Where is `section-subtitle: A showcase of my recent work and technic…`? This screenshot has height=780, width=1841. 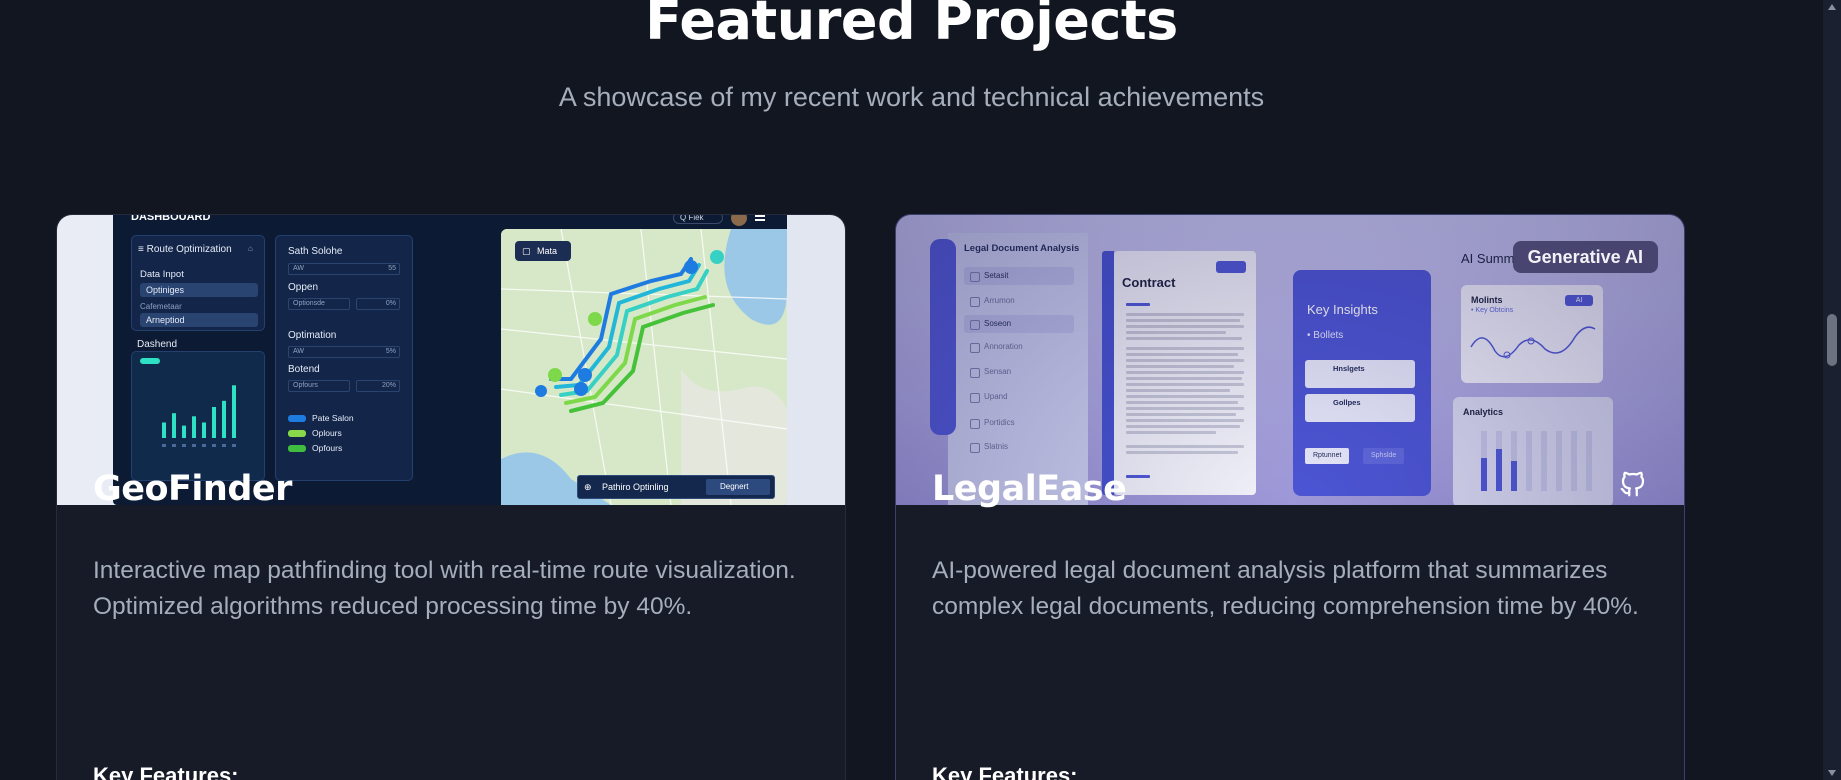 section-subtitle: A showcase of my recent work and technic… is located at coordinates (911, 97).